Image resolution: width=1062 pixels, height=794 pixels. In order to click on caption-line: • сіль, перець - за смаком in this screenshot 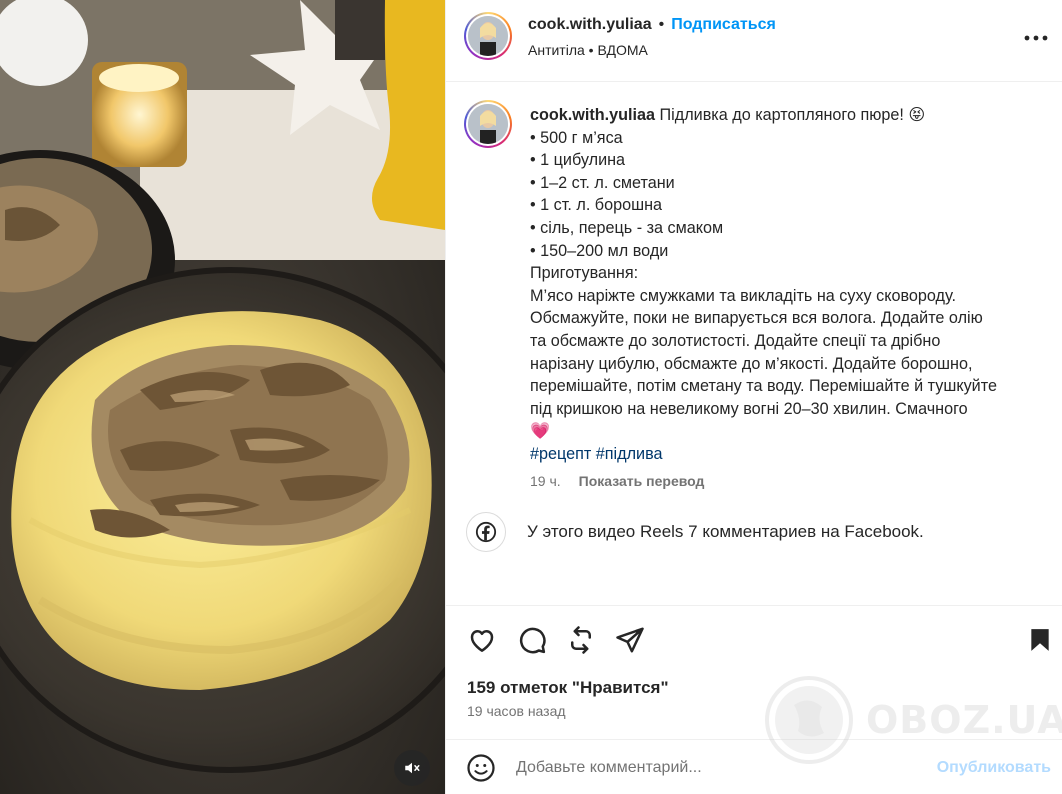, I will do `click(627, 227)`.